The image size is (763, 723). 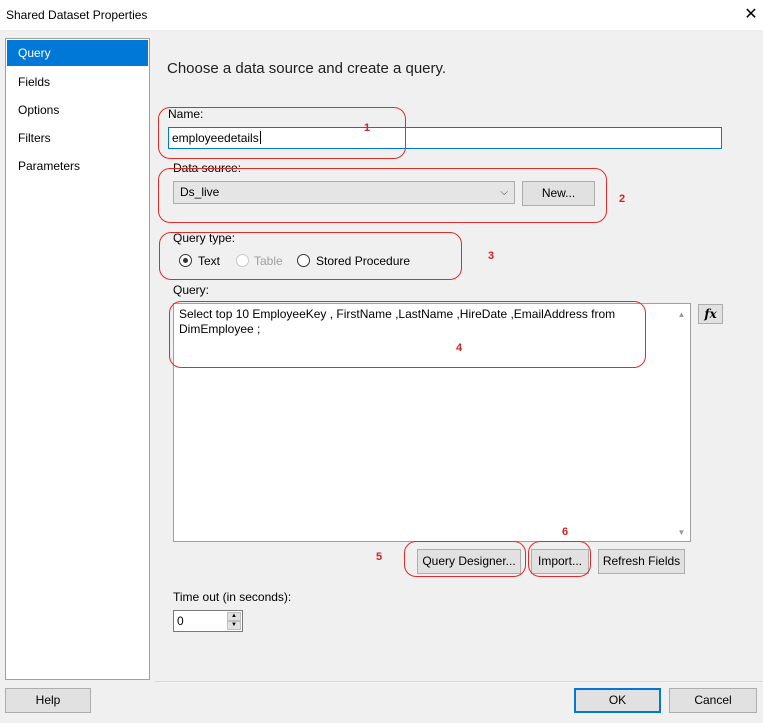 I want to click on annotation-number-1: 1, so click(x=367, y=128).